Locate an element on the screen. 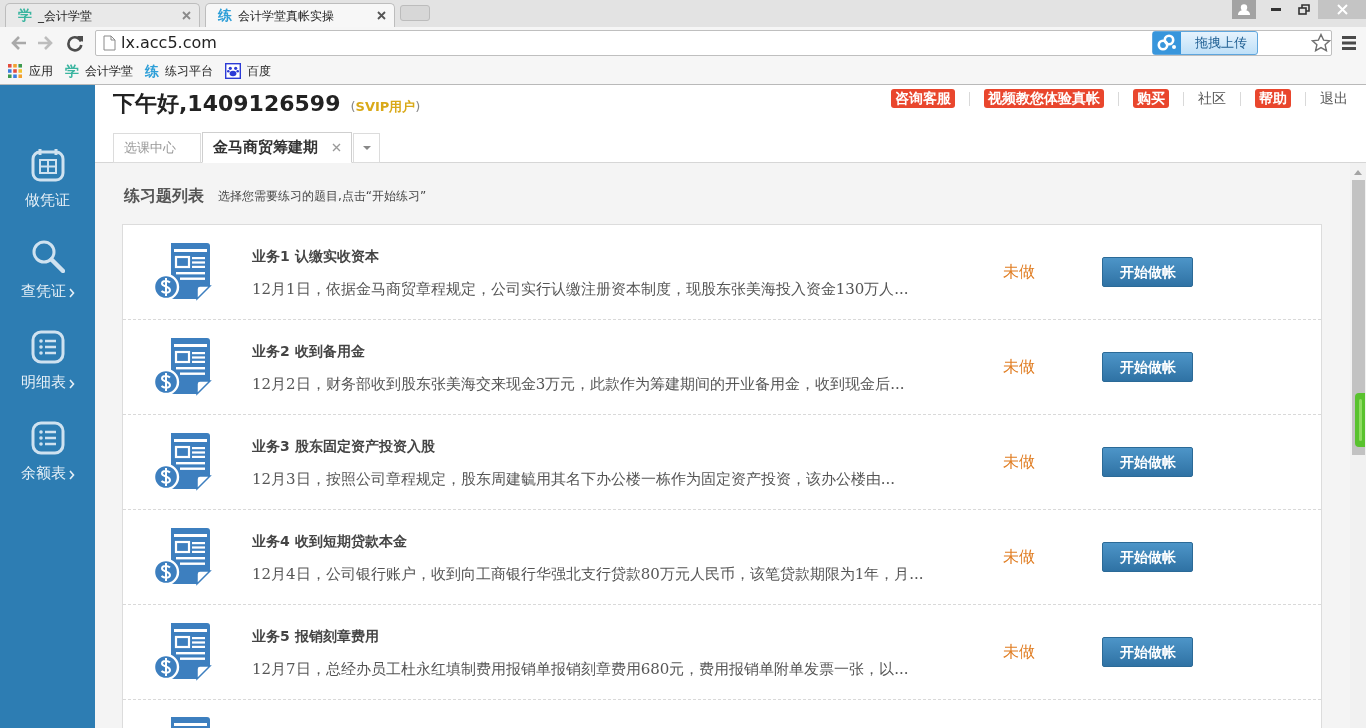 The height and width of the screenshot is (728, 1366). cloud-icon is located at coordinates (1167, 42).